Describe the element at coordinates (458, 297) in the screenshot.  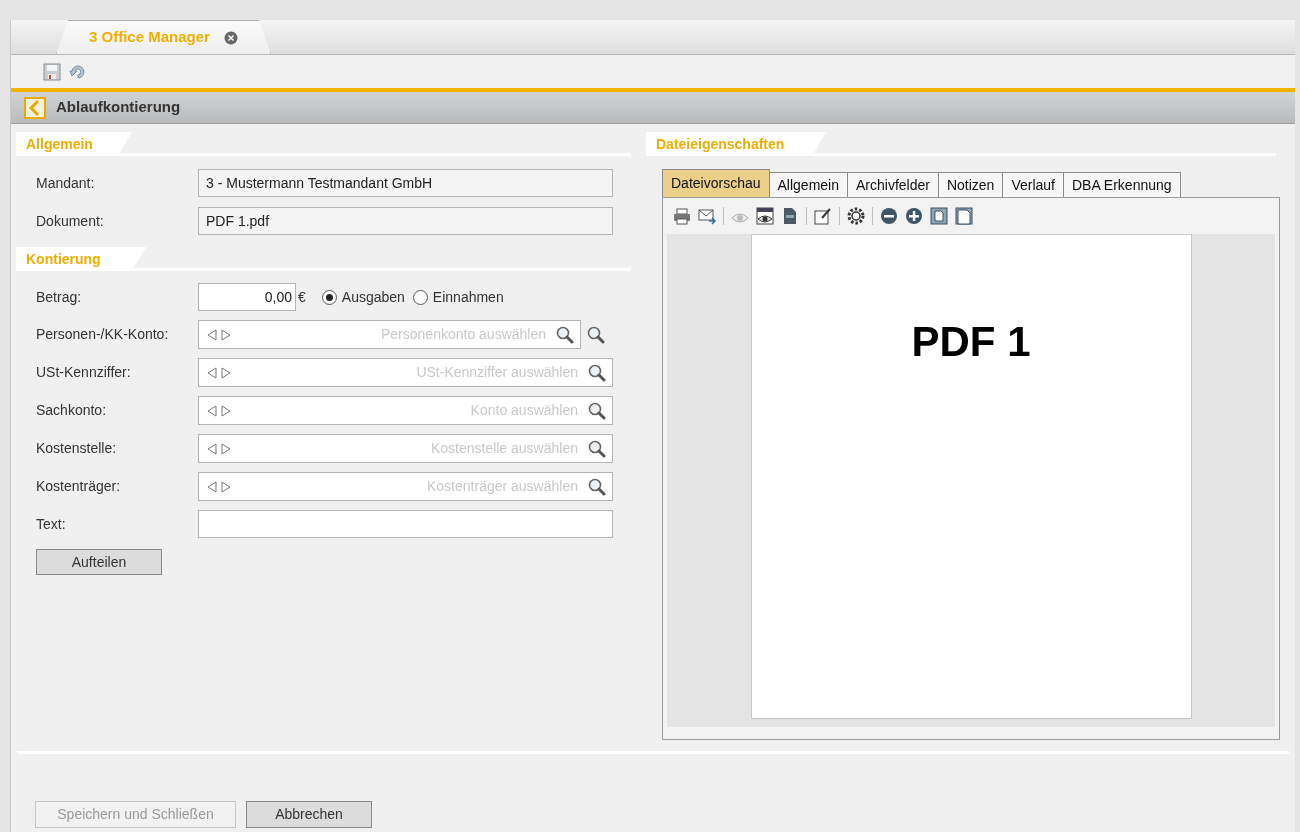
I see `radio-button: Einnahmen` at that location.